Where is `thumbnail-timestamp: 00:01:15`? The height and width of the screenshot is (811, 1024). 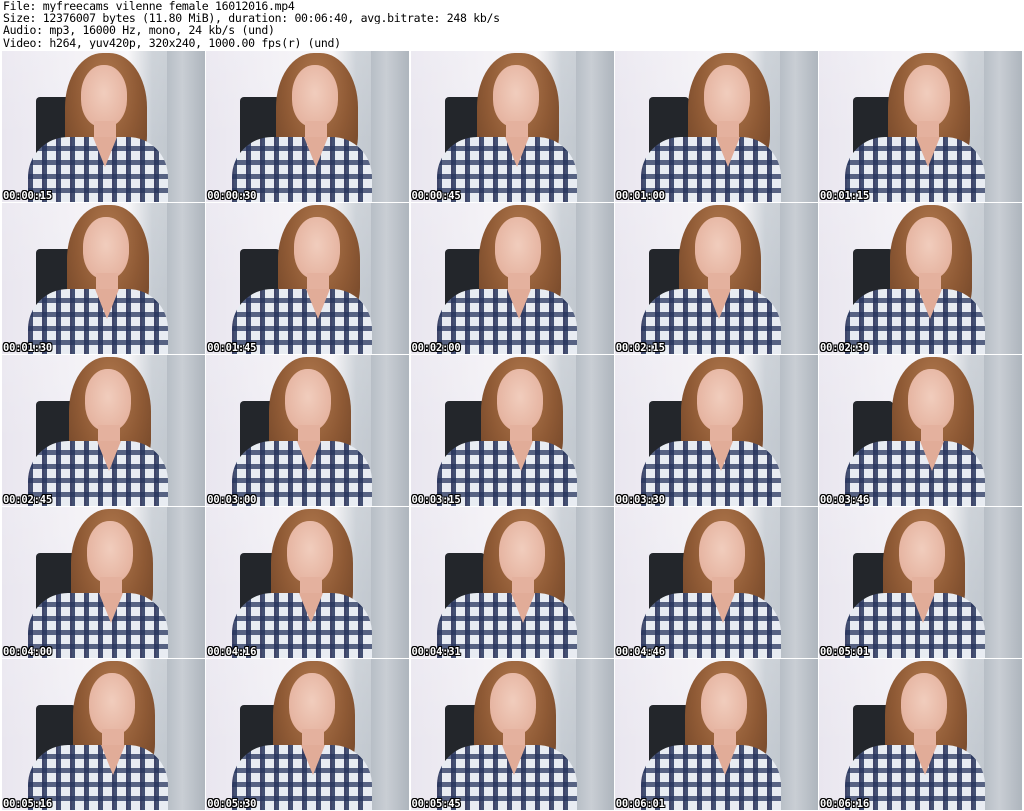 thumbnail-timestamp: 00:01:15 is located at coordinates (844, 196).